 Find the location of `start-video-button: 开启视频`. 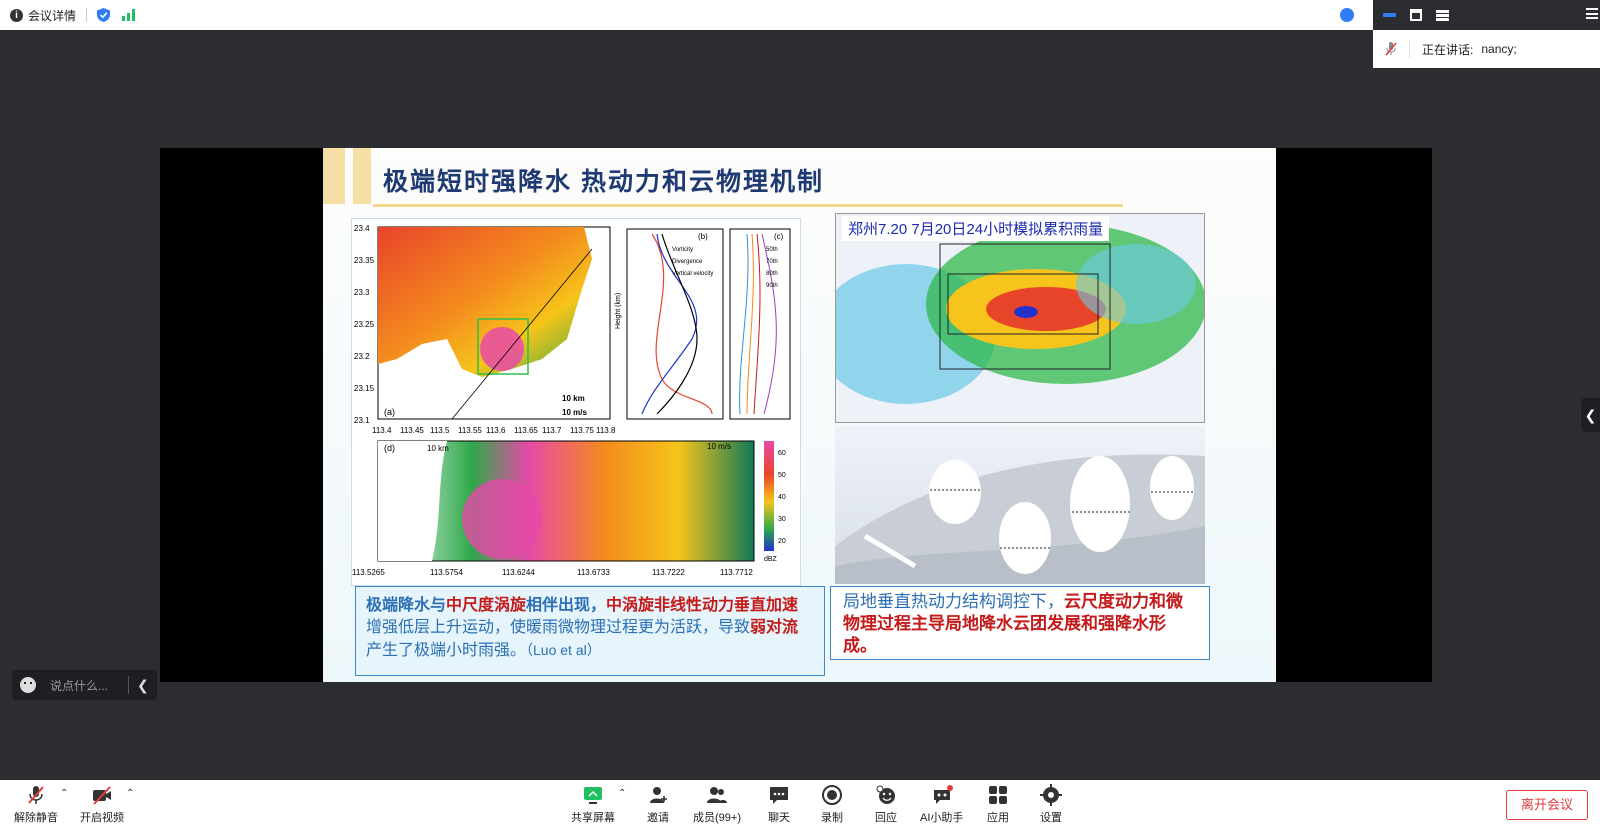

start-video-button: 开启视频 is located at coordinates (102, 804).